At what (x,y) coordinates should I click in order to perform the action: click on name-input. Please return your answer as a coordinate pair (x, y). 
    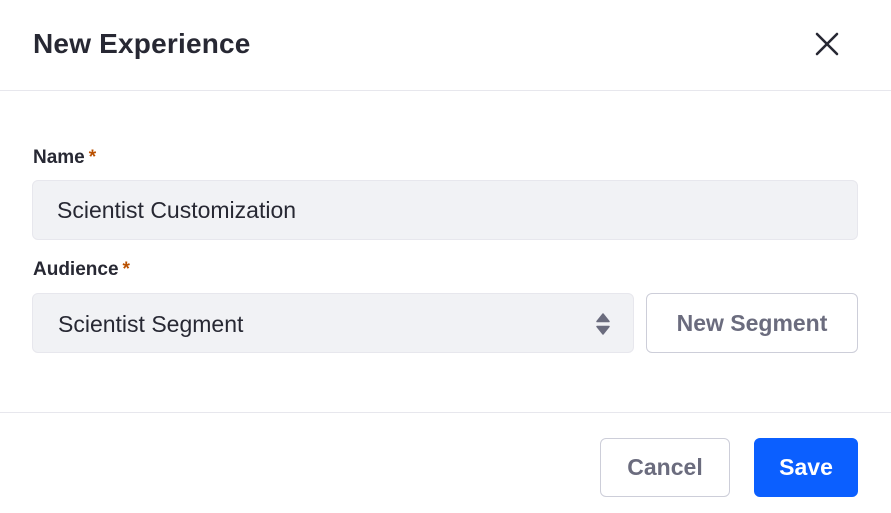
    Looking at the image, I should click on (445, 210).